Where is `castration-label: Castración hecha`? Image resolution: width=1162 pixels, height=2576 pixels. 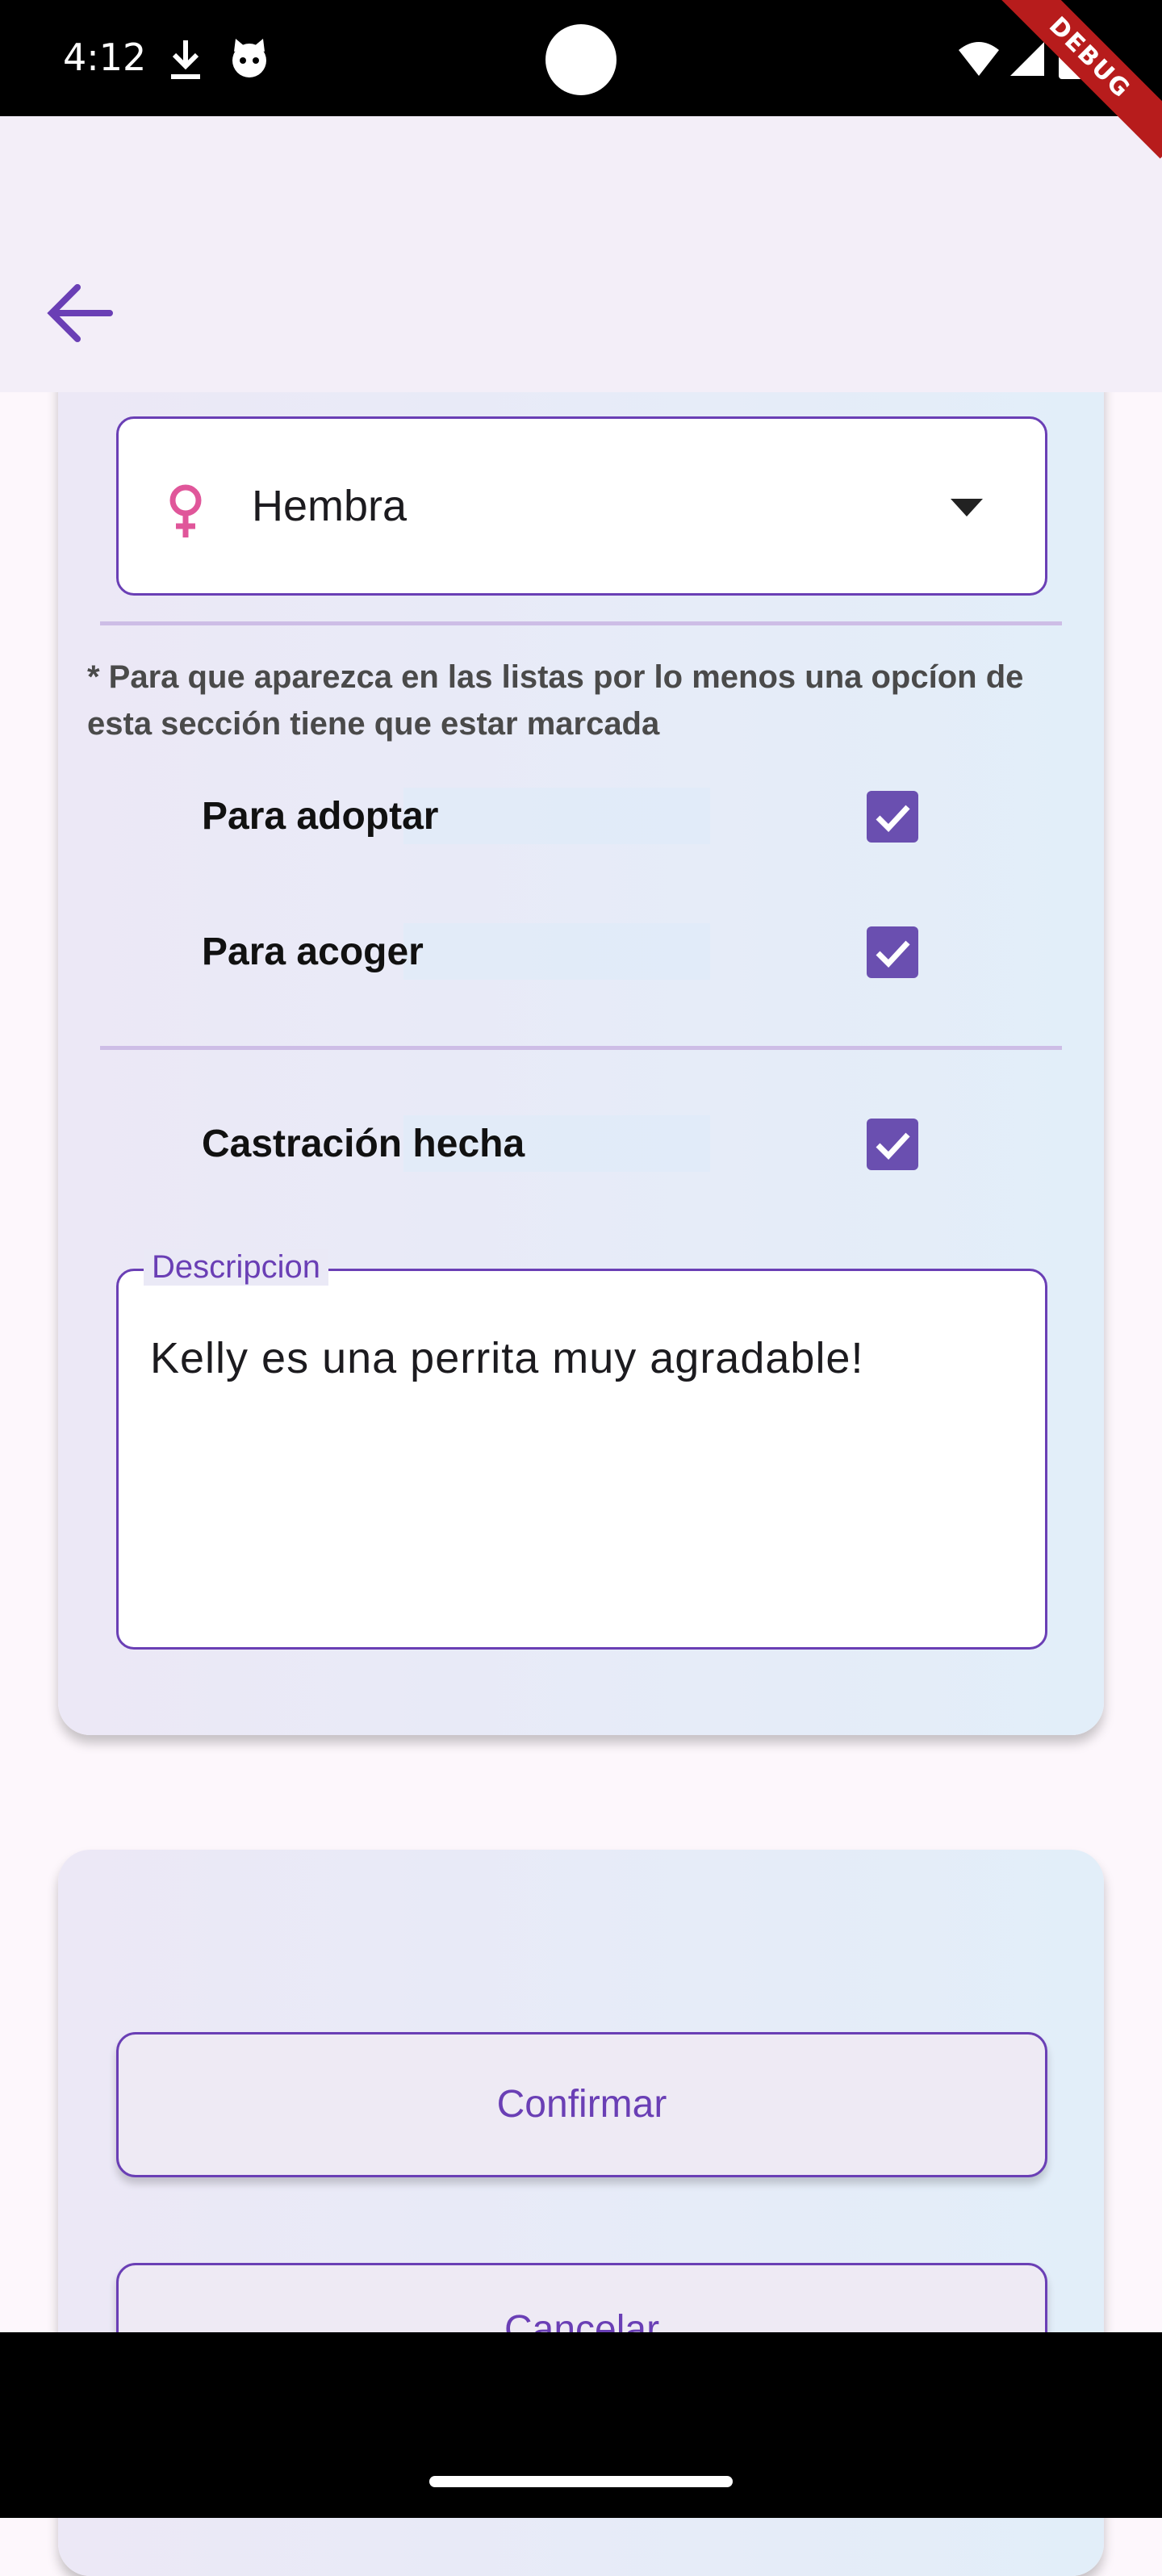
castration-label: Castración hecha is located at coordinates (364, 1144).